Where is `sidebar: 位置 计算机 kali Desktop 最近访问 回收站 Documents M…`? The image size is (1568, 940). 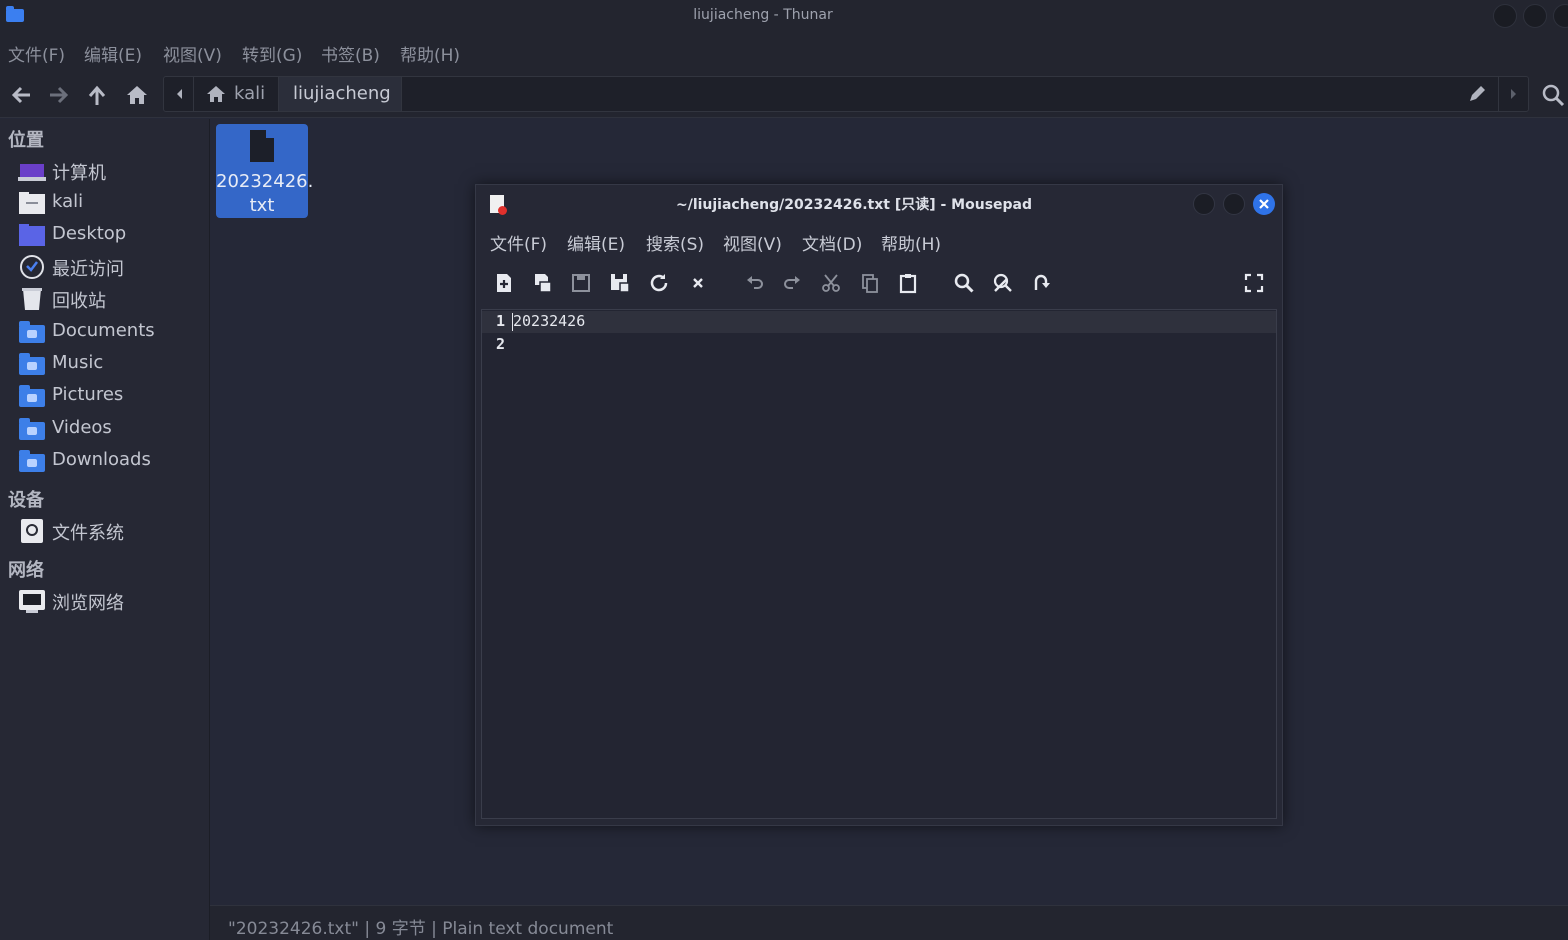
sidebar: 位置 计算机 kali Desktop 最近访问 回收站 Documents M… is located at coordinates (105, 529).